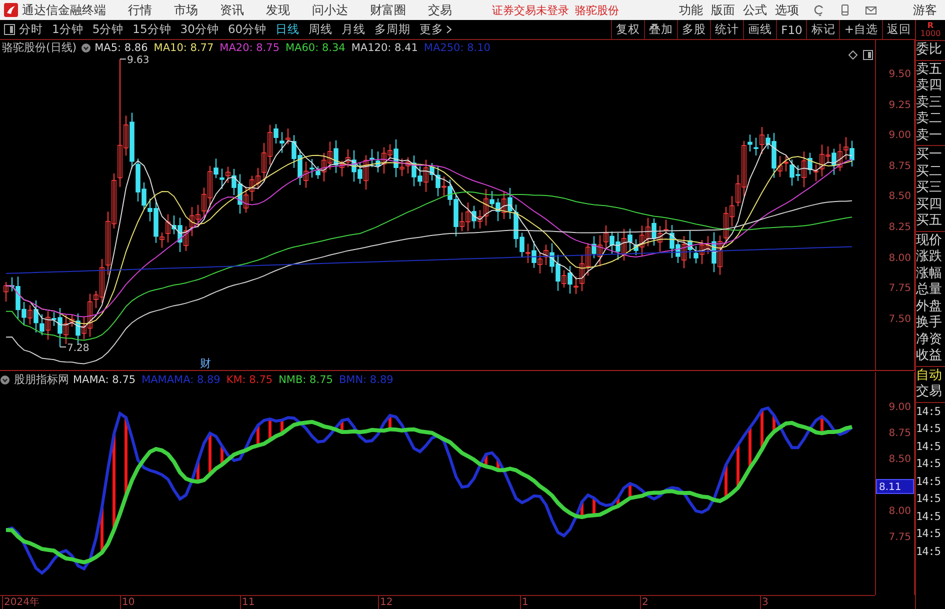 This screenshot has height=609, width=945. Describe the element at coordinates (121, 48) in the screenshot. I see `legend-label: MA5: 8.86` at that location.